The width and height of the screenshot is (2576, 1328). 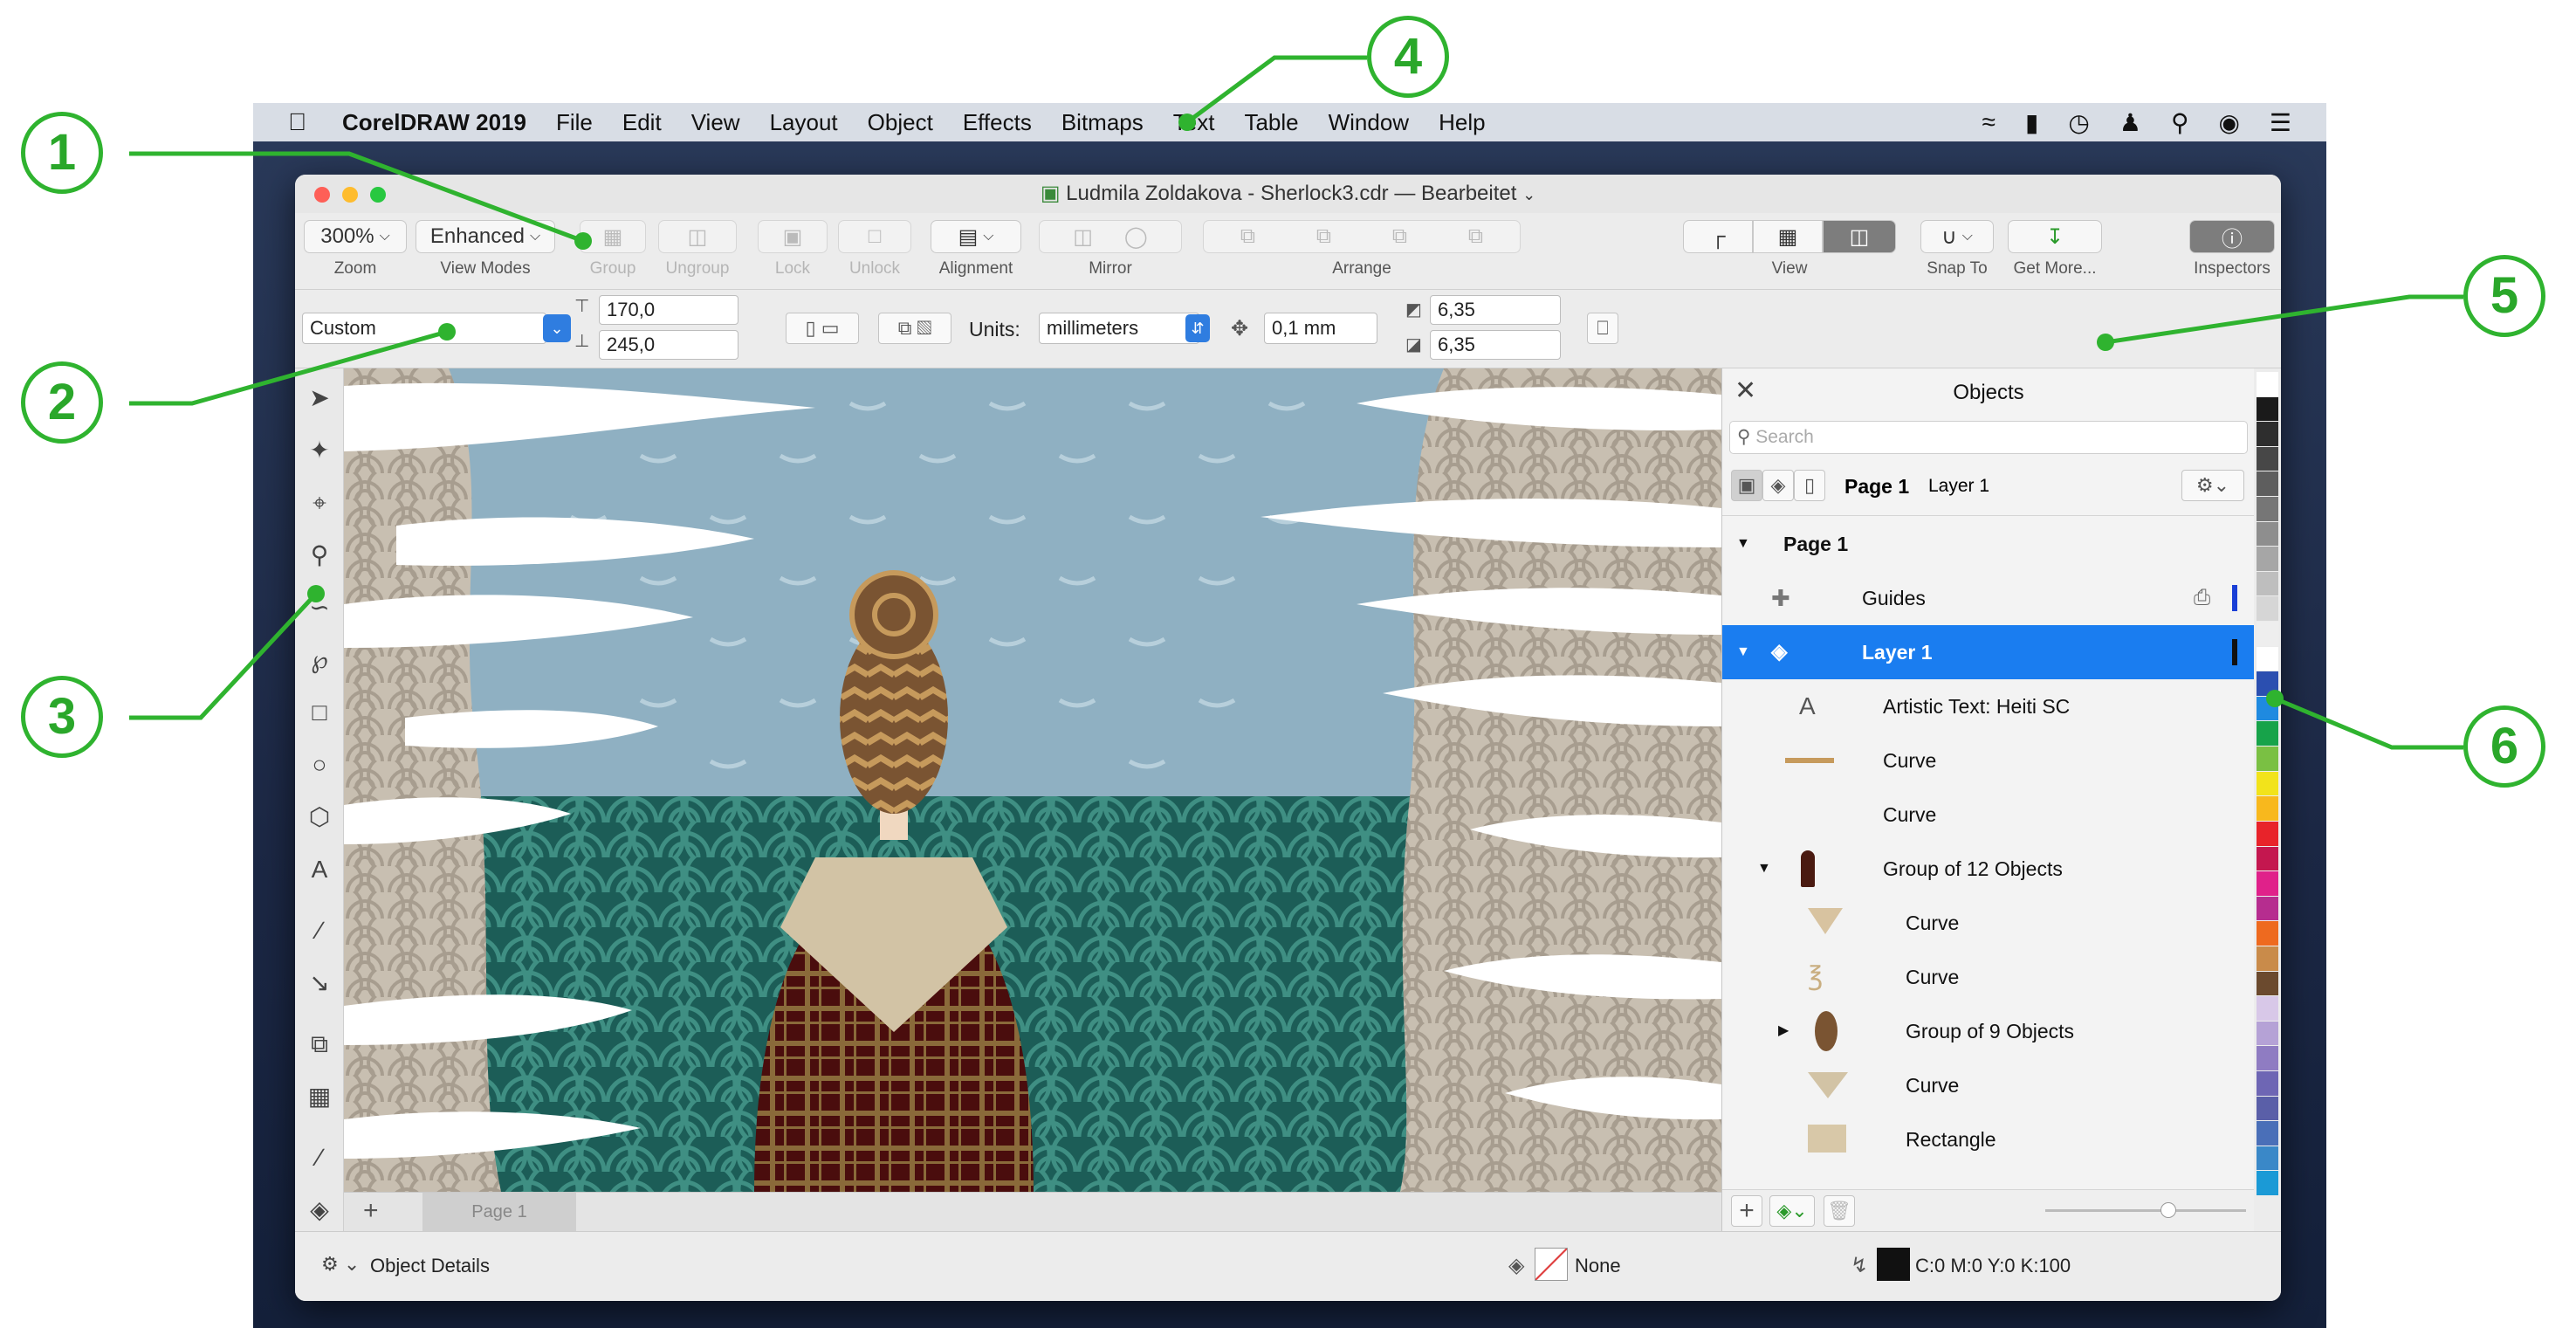 I want to click on gear-icon: ⚙⌄, so click(x=2212, y=485).